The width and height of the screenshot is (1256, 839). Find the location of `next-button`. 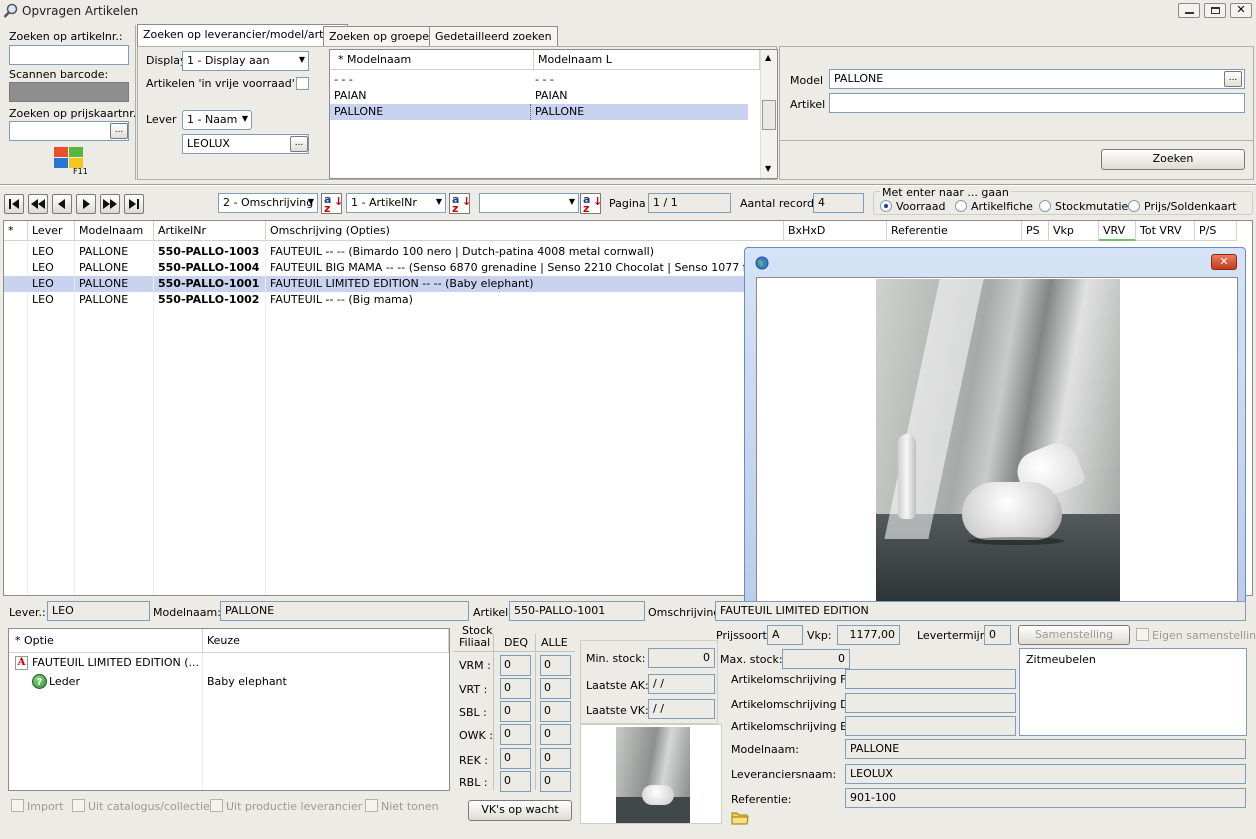

next-button is located at coordinates (86, 204).